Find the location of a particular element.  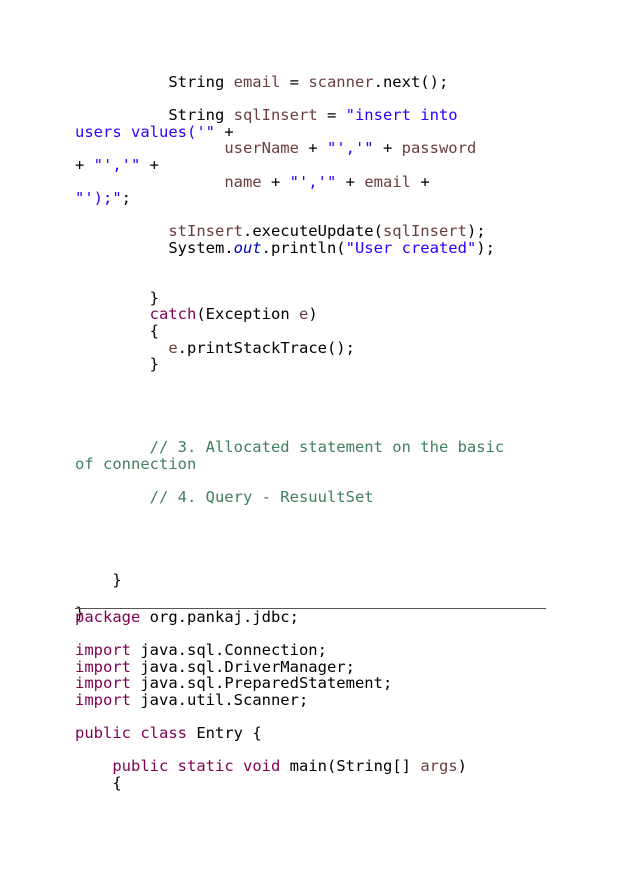

code-token: name is located at coordinates (243, 181).